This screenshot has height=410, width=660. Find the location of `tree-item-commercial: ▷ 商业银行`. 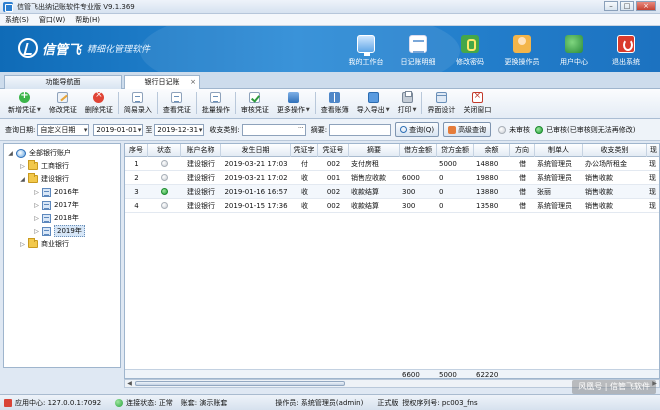

tree-item-commercial: ▷ 商业银行 is located at coordinates (44, 244).